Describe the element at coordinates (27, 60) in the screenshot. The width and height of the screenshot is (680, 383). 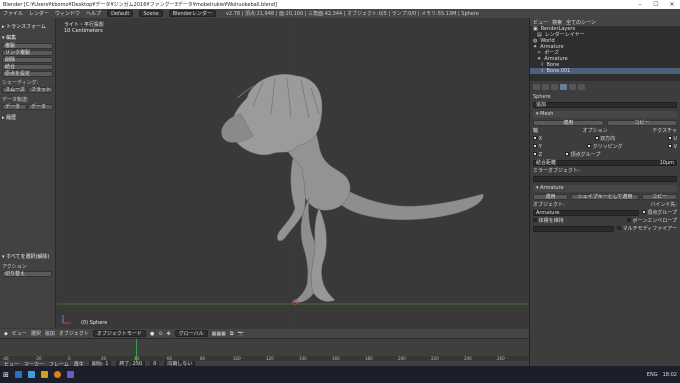
I see `delete-button: 削除` at that location.